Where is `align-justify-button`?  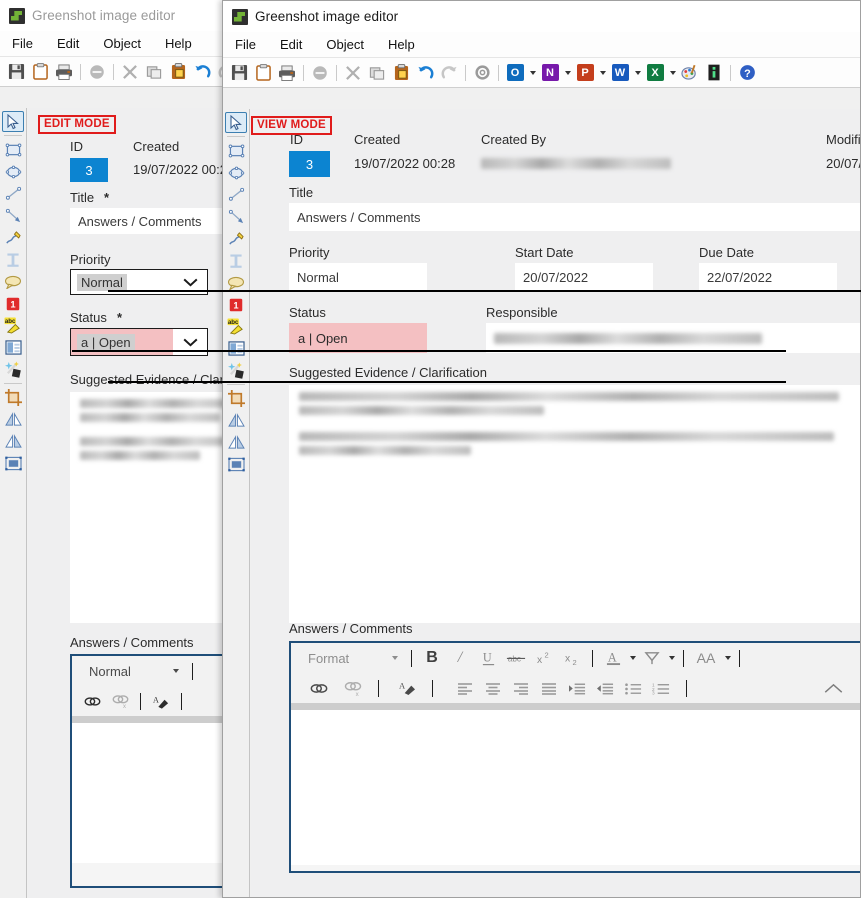 align-justify-button is located at coordinates (549, 688).